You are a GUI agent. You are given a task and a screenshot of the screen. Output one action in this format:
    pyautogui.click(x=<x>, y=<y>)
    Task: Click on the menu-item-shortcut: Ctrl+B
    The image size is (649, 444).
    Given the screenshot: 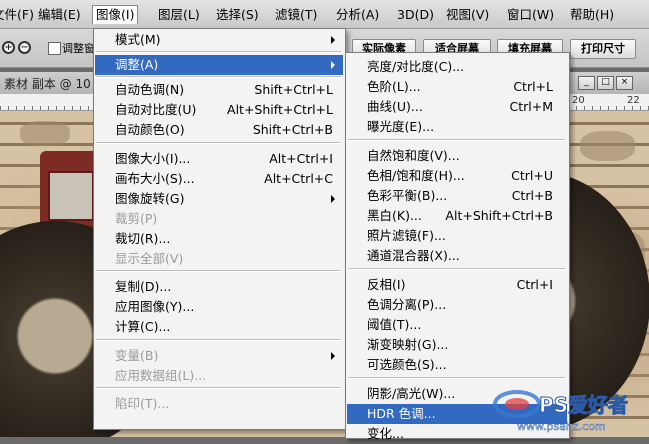 What is the action you would take?
    pyautogui.click(x=532, y=195)
    